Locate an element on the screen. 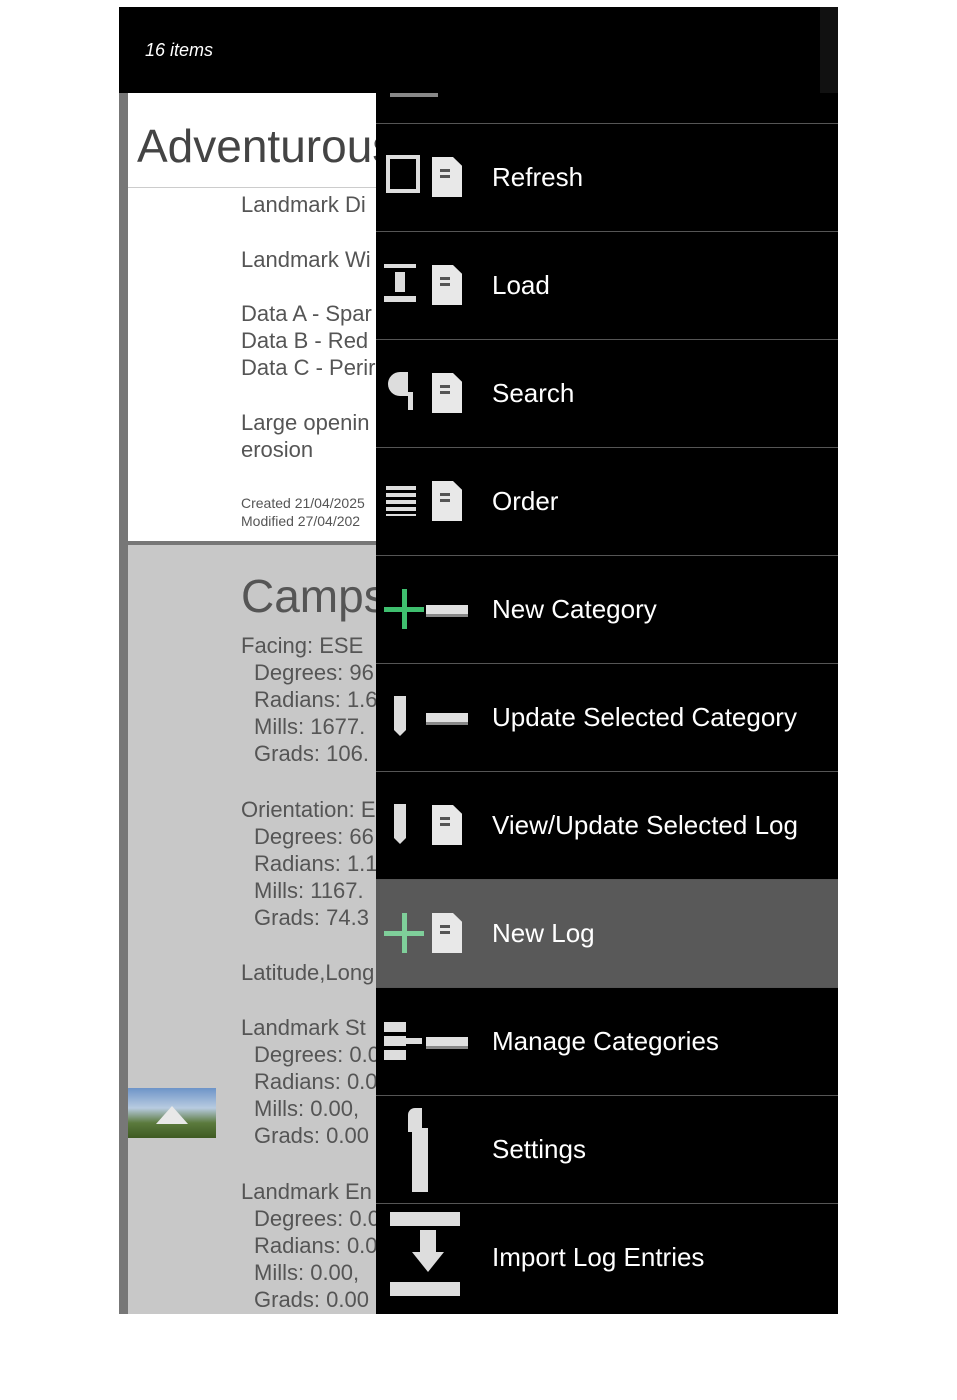 This screenshot has width=957, height=1400. log-title: Camps is located at coordinates (308, 596).